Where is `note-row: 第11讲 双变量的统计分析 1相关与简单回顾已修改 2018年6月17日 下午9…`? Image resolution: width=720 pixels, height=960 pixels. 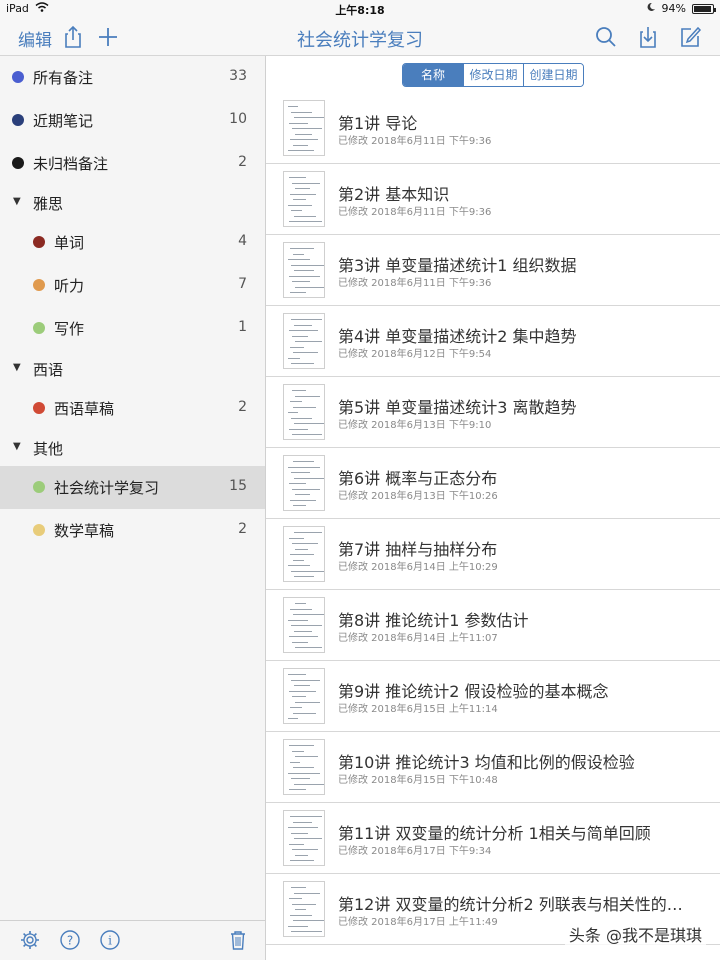
note-row: 第11讲 双变量的统计分析 1相关与简单回顾已修改 2018年6月17日 下午9… is located at coordinates (493, 838).